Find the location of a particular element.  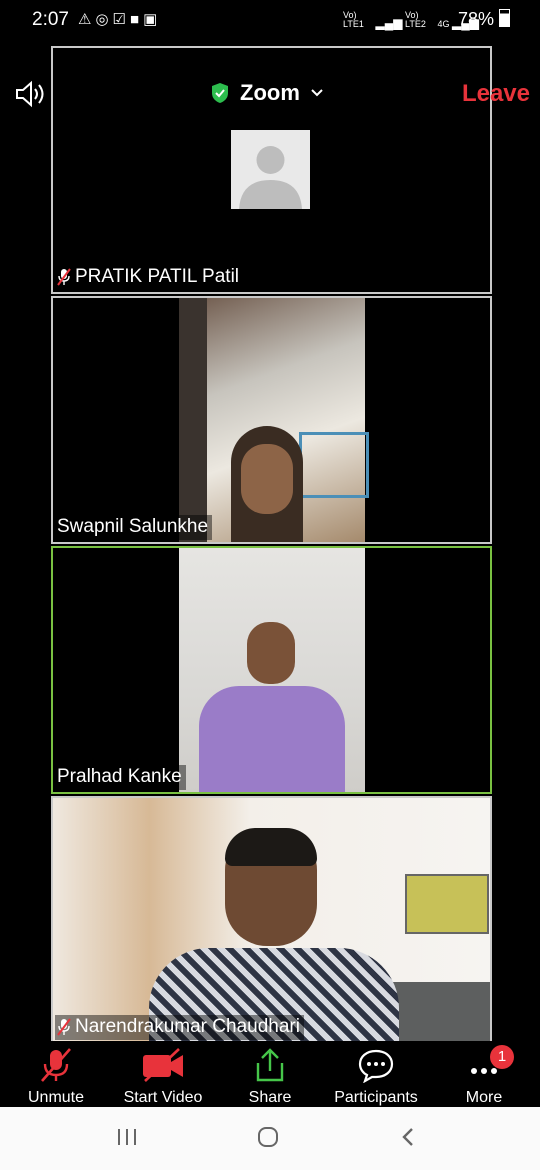

battery-icon is located at coordinates (504, 18).